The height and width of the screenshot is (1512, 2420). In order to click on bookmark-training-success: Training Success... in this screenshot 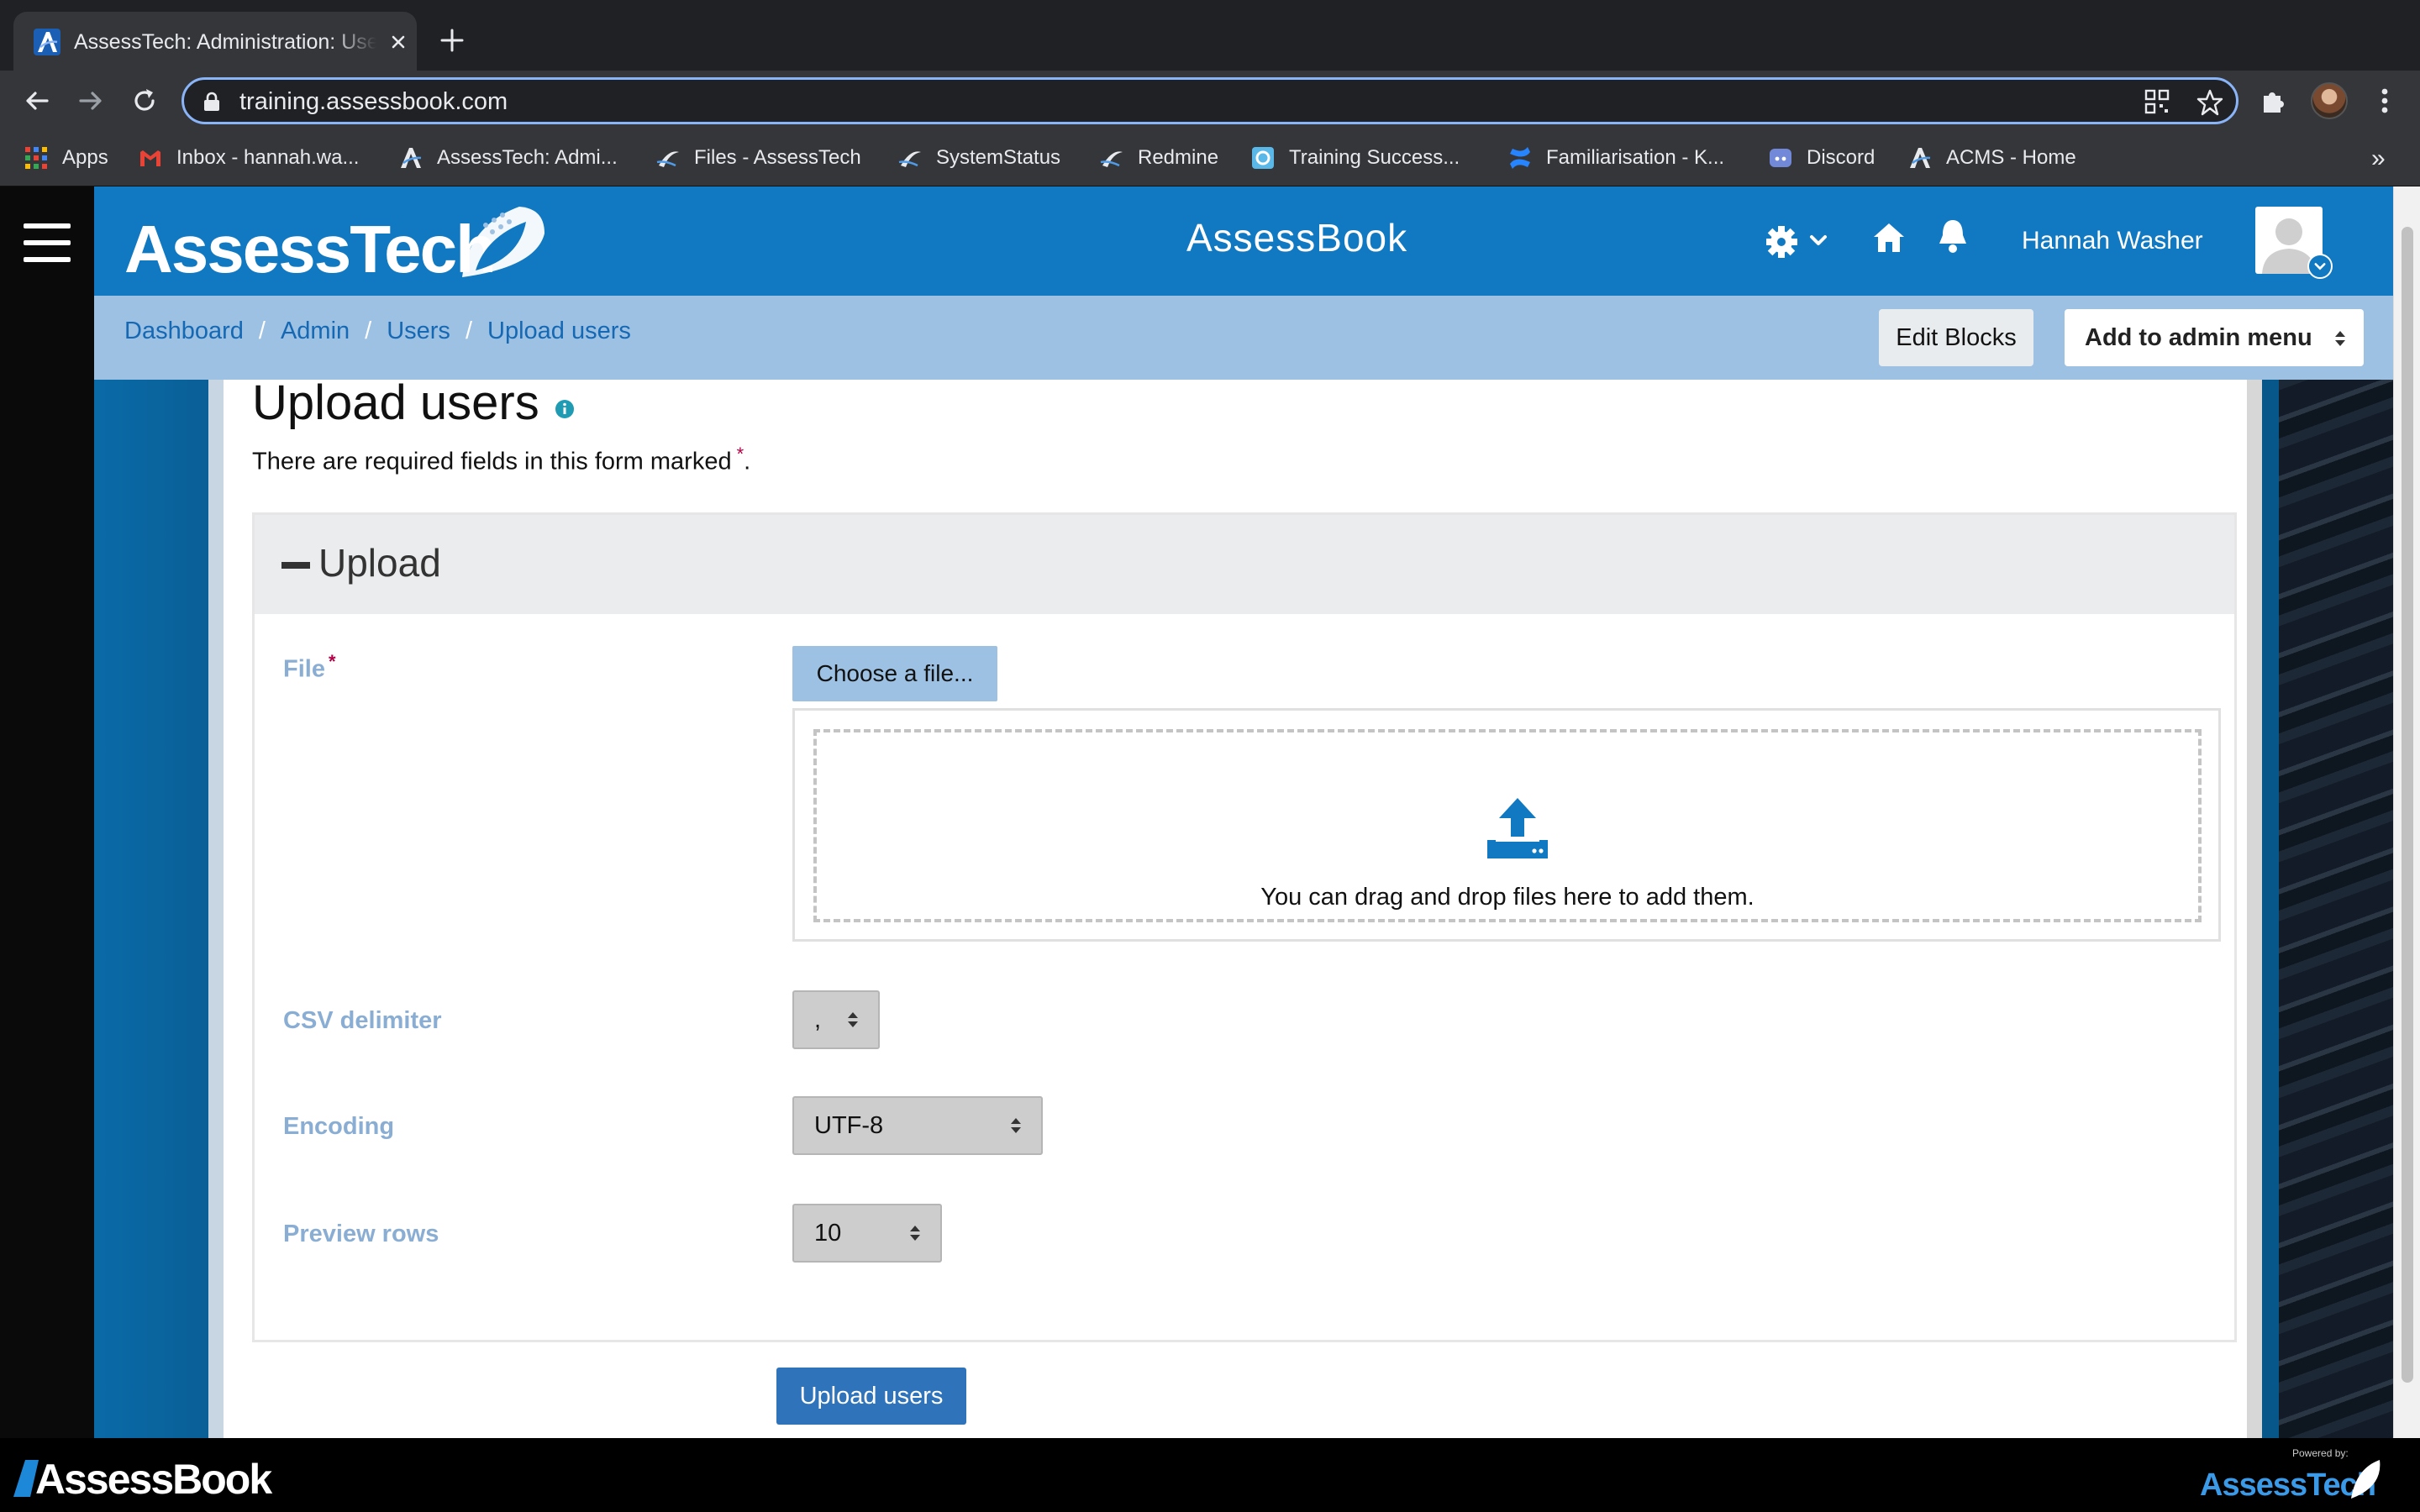, I will do `click(1355, 158)`.